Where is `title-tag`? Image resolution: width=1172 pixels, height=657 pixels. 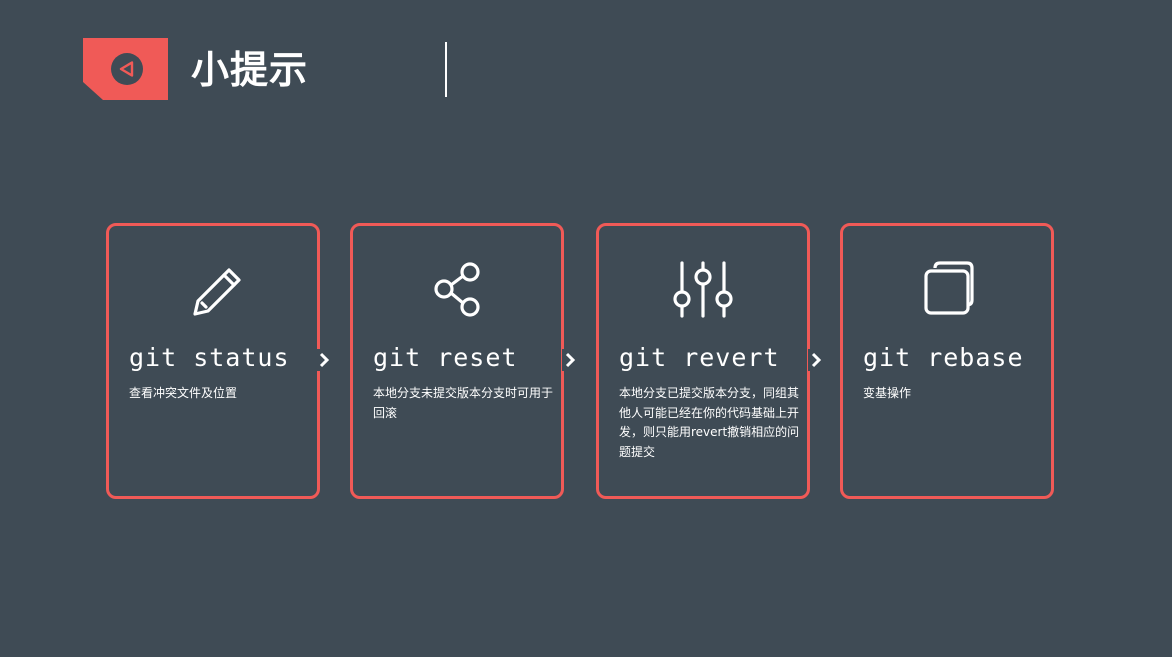
title-tag is located at coordinates (125, 69).